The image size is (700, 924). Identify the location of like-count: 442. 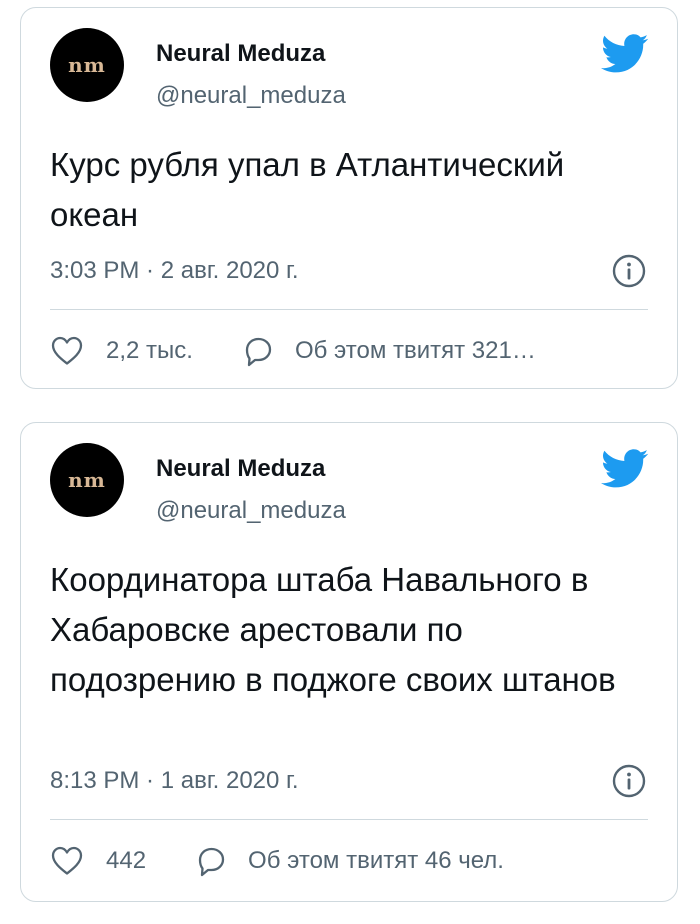
(126, 860).